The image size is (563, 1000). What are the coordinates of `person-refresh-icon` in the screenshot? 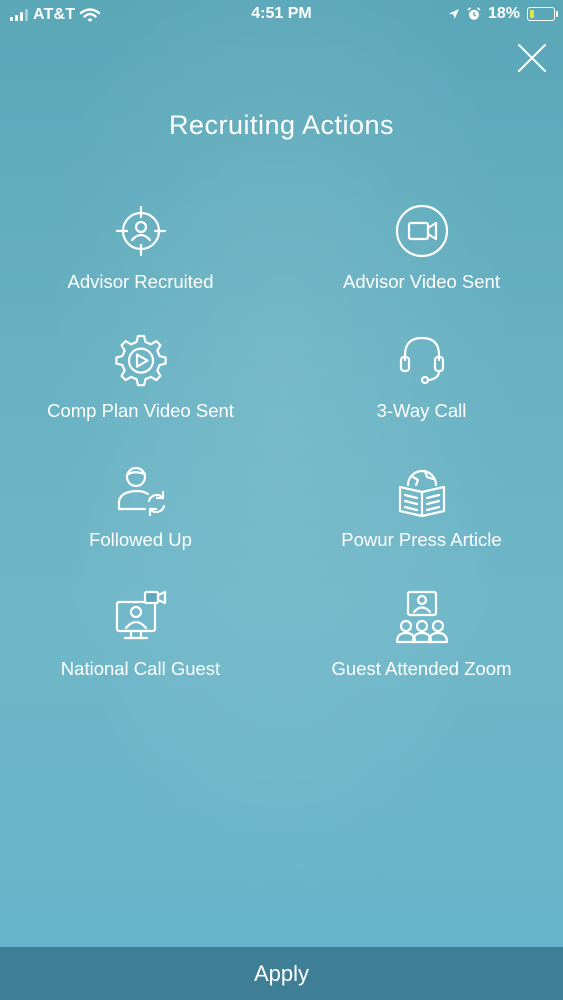 It's located at (141, 491).